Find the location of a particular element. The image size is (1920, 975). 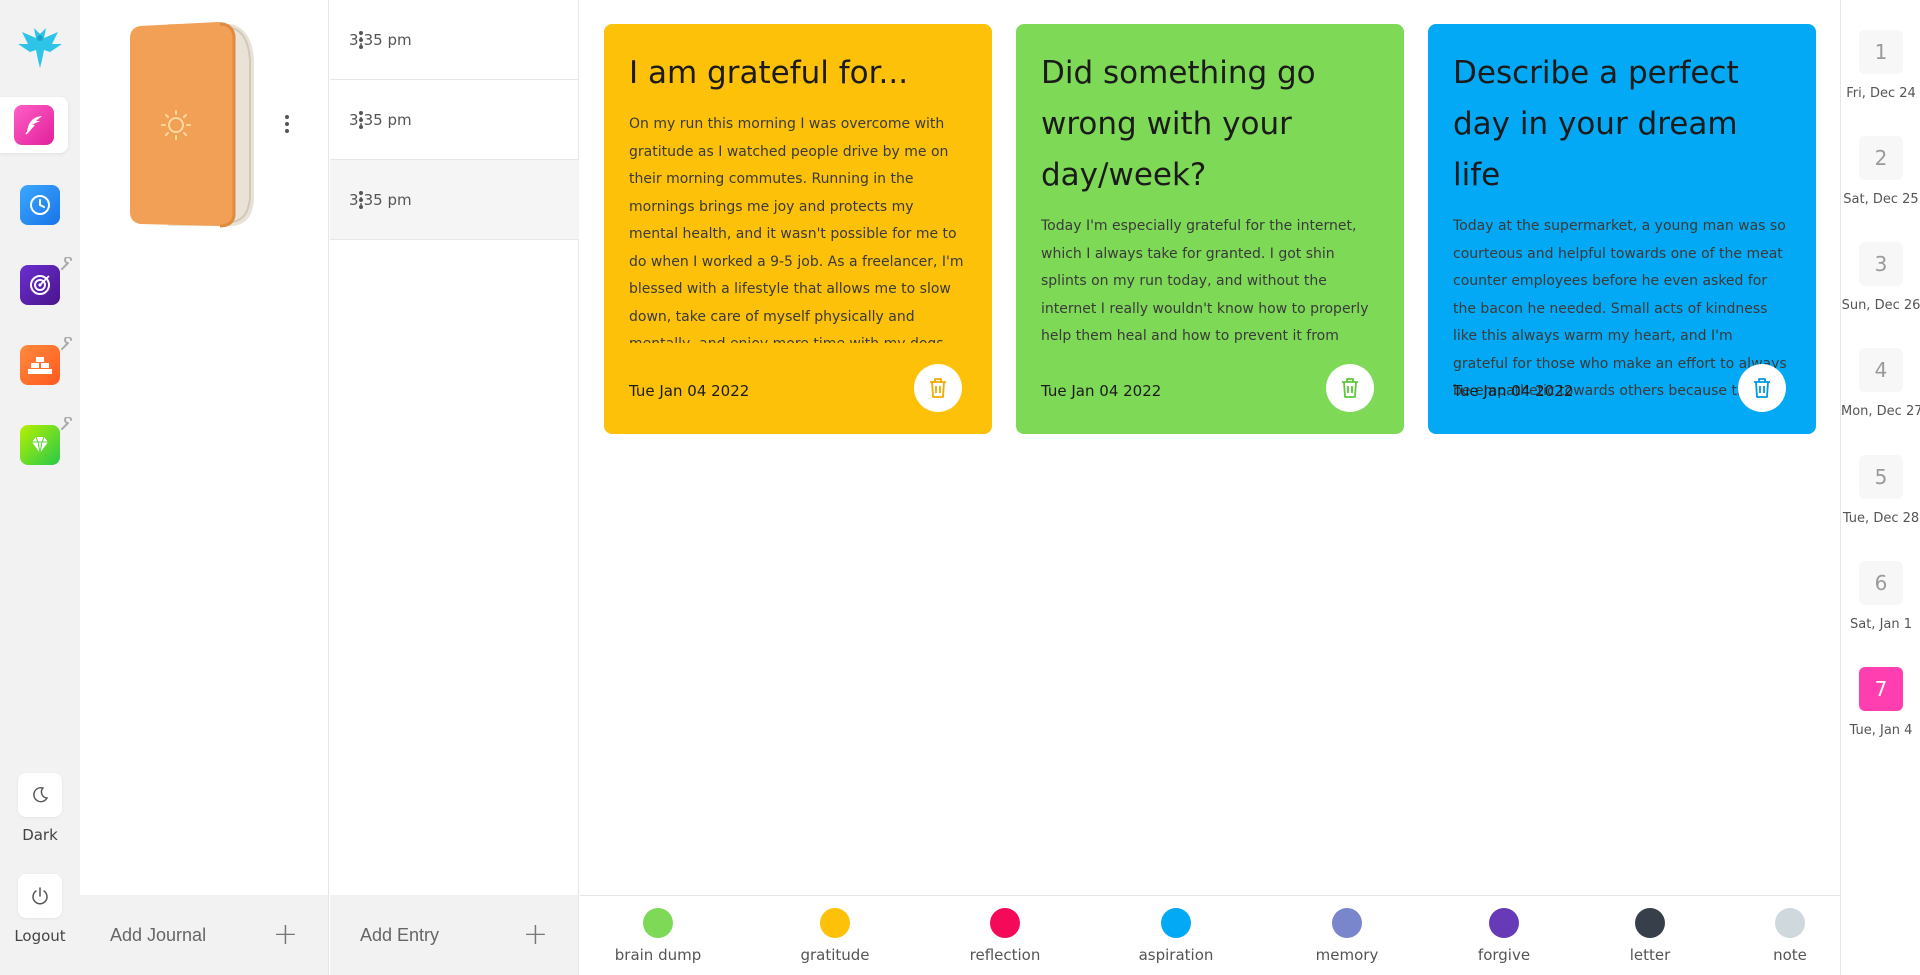

rail-app-history is located at coordinates (40, 205).